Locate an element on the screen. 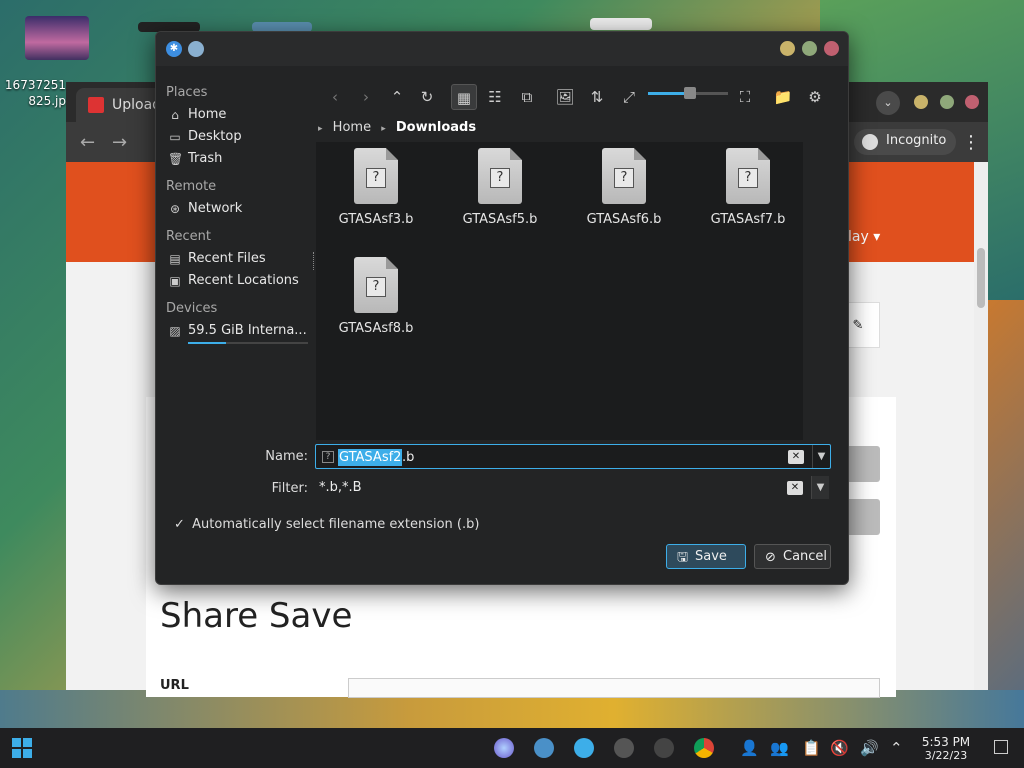 The image size is (1024, 768). recent-files-icon: ▤ is located at coordinates (175, 259).